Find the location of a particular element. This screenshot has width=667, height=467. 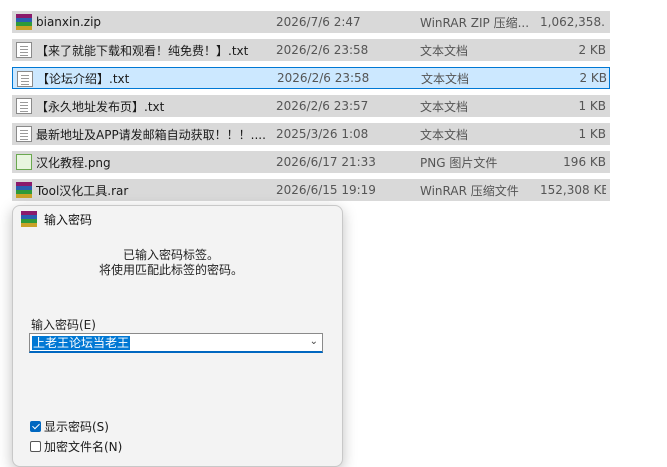

file-date: 2026/2/6 23:57 is located at coordinates (322, 106).